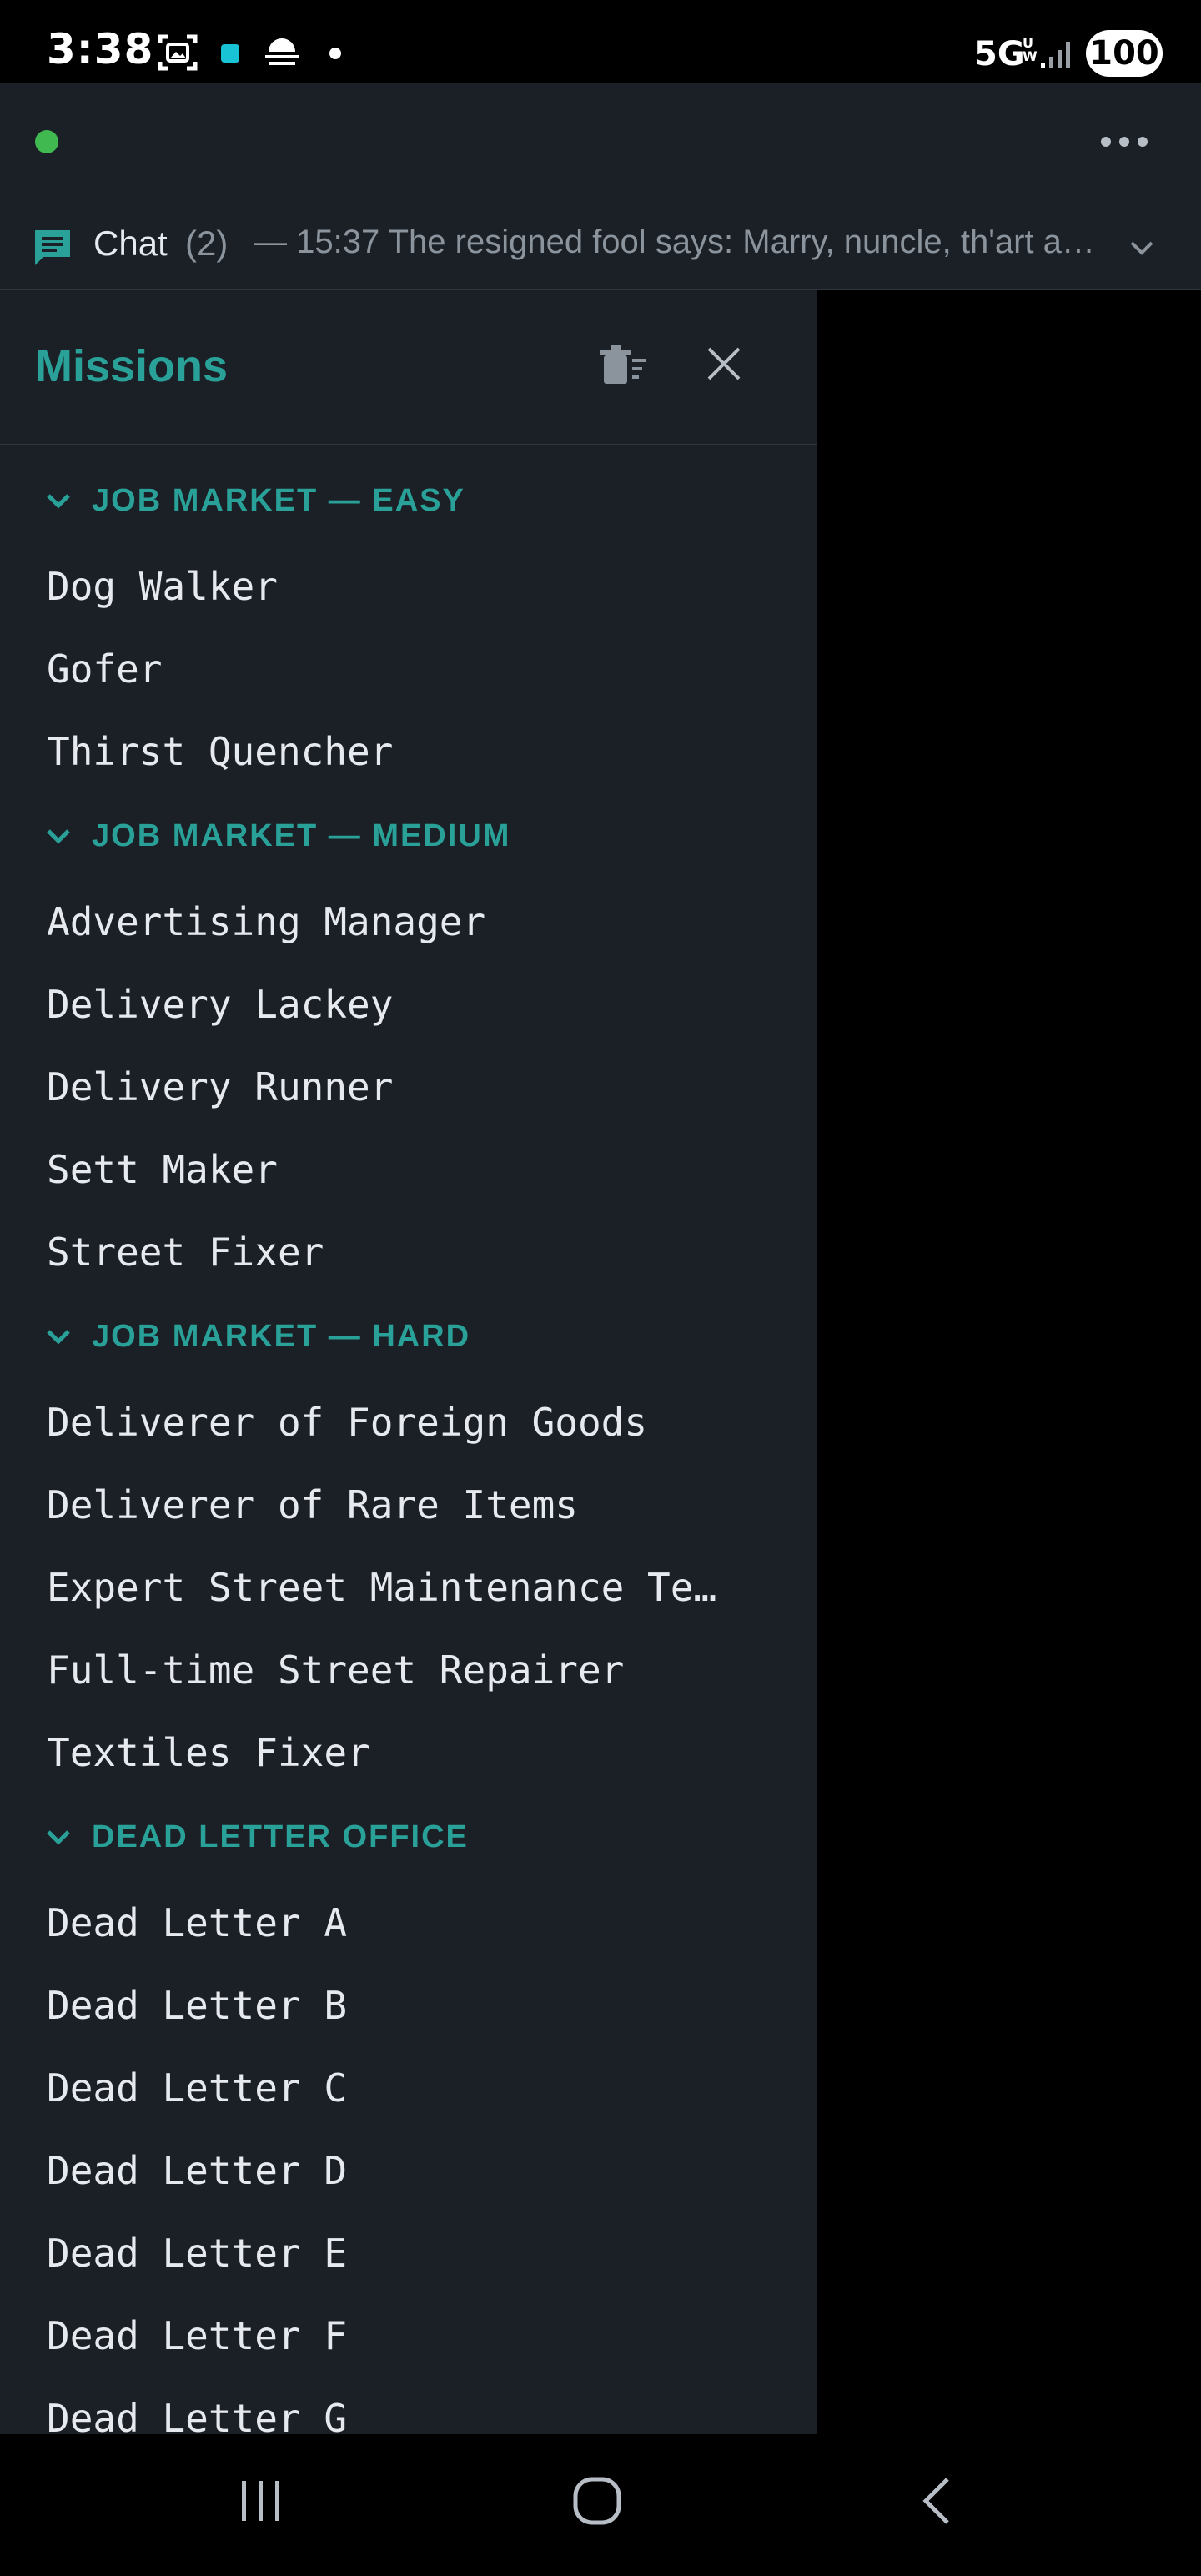  Describe the element at coordinates (280, 1836) in the screenshot. I see `section-title: DEAD LETTER OFFICE` at that location.